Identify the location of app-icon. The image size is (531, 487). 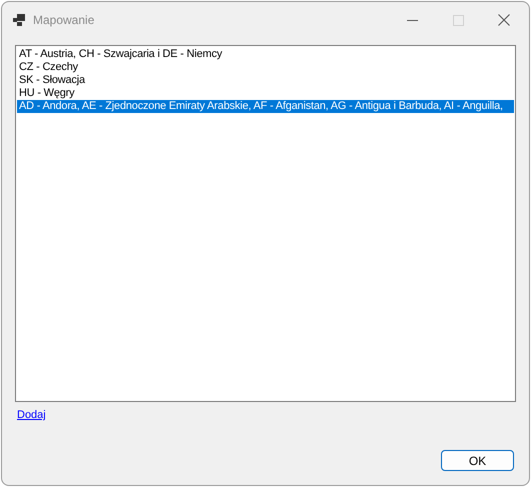
(19, 20).